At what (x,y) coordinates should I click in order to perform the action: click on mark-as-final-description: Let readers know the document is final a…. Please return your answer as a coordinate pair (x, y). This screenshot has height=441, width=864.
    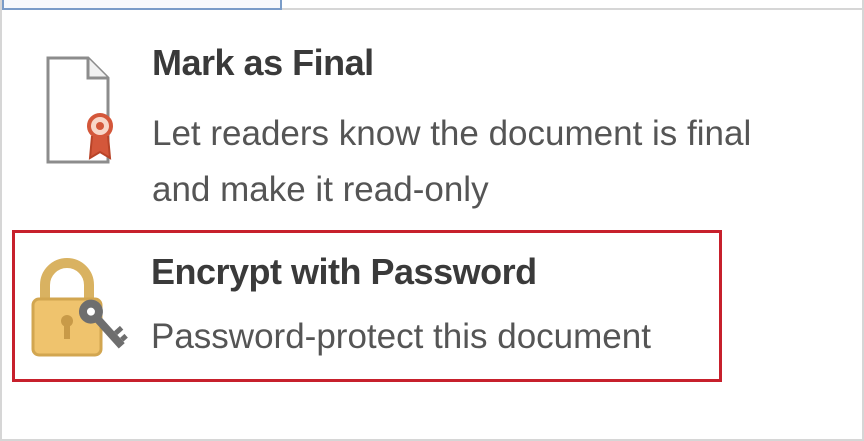
    Looking at the image, I should click on (452, 161).